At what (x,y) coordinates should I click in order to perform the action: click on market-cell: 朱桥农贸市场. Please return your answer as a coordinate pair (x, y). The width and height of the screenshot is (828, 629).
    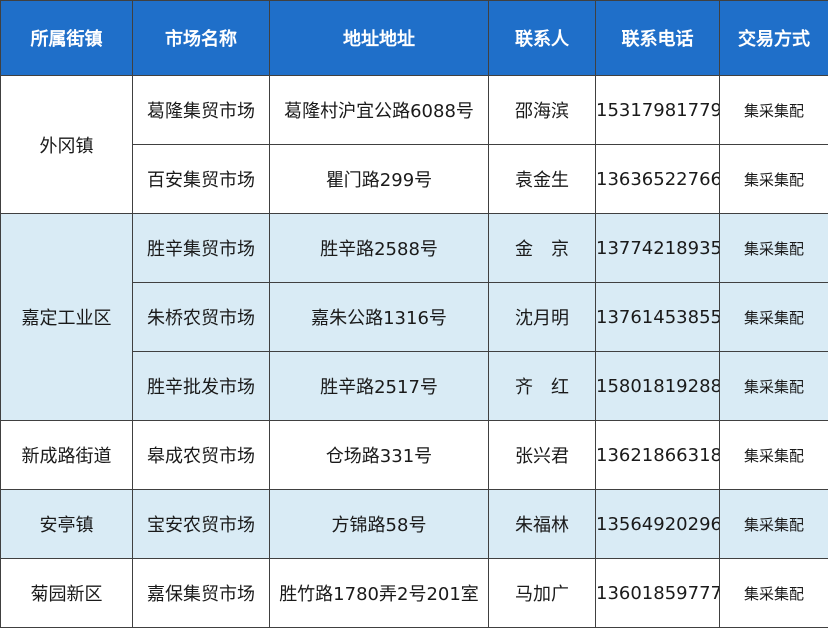
    Looking at the image, I should click on (201, 317).